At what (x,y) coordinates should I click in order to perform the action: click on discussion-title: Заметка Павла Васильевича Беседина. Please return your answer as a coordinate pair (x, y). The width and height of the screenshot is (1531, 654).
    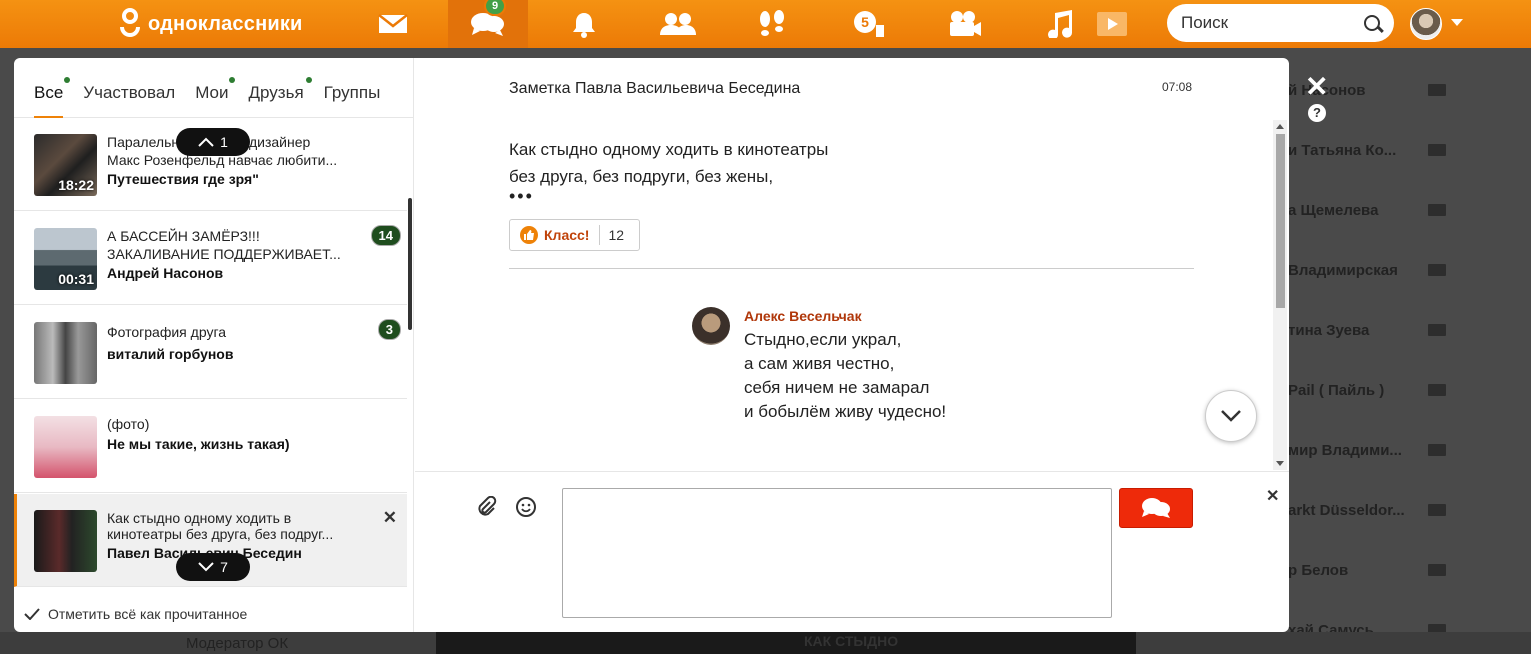
    Looking at the image, I should click on (654, 89).